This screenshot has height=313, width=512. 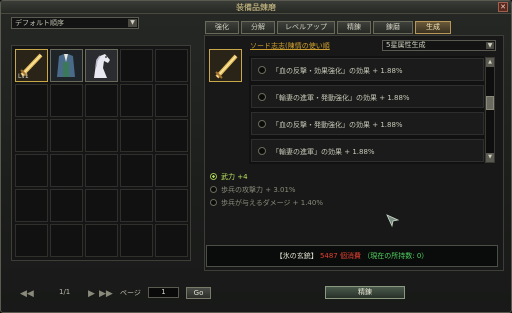 I want to click on inventory-slot-horse, so click(x=101, y=65).